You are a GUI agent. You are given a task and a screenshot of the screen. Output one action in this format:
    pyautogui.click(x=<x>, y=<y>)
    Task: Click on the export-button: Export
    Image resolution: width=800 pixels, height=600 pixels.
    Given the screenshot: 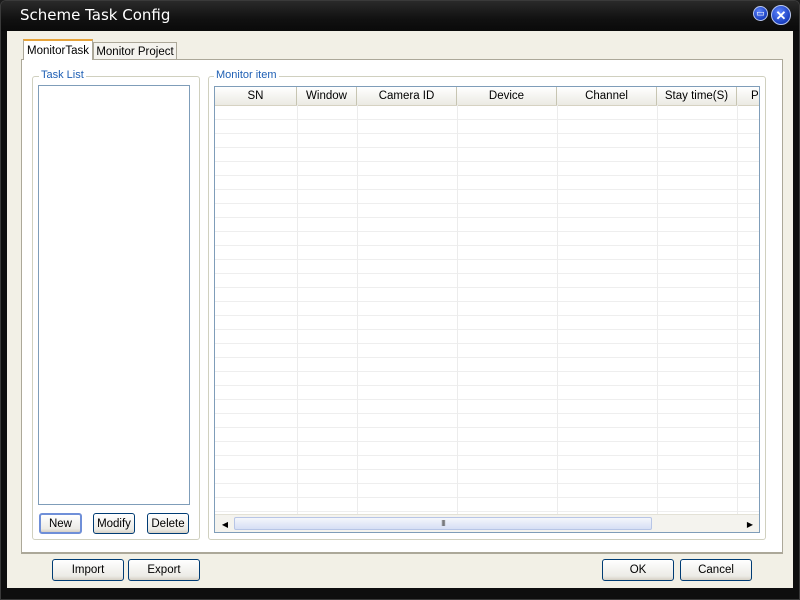 What is the action you would take?
    pyautogui.click(x=164, y=570)
    